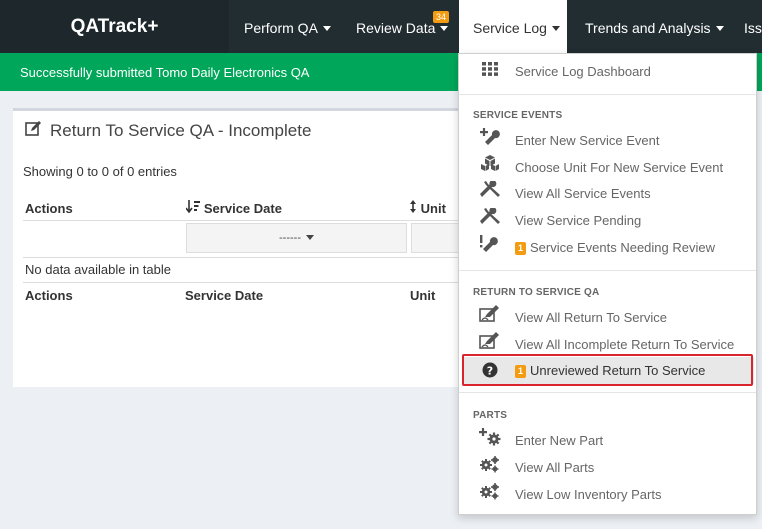 The width and height of the screenshot is (762, 529). I want to click on menu-service-events-needing-review: 1 Service Events Needing Review, so click(607, 248).